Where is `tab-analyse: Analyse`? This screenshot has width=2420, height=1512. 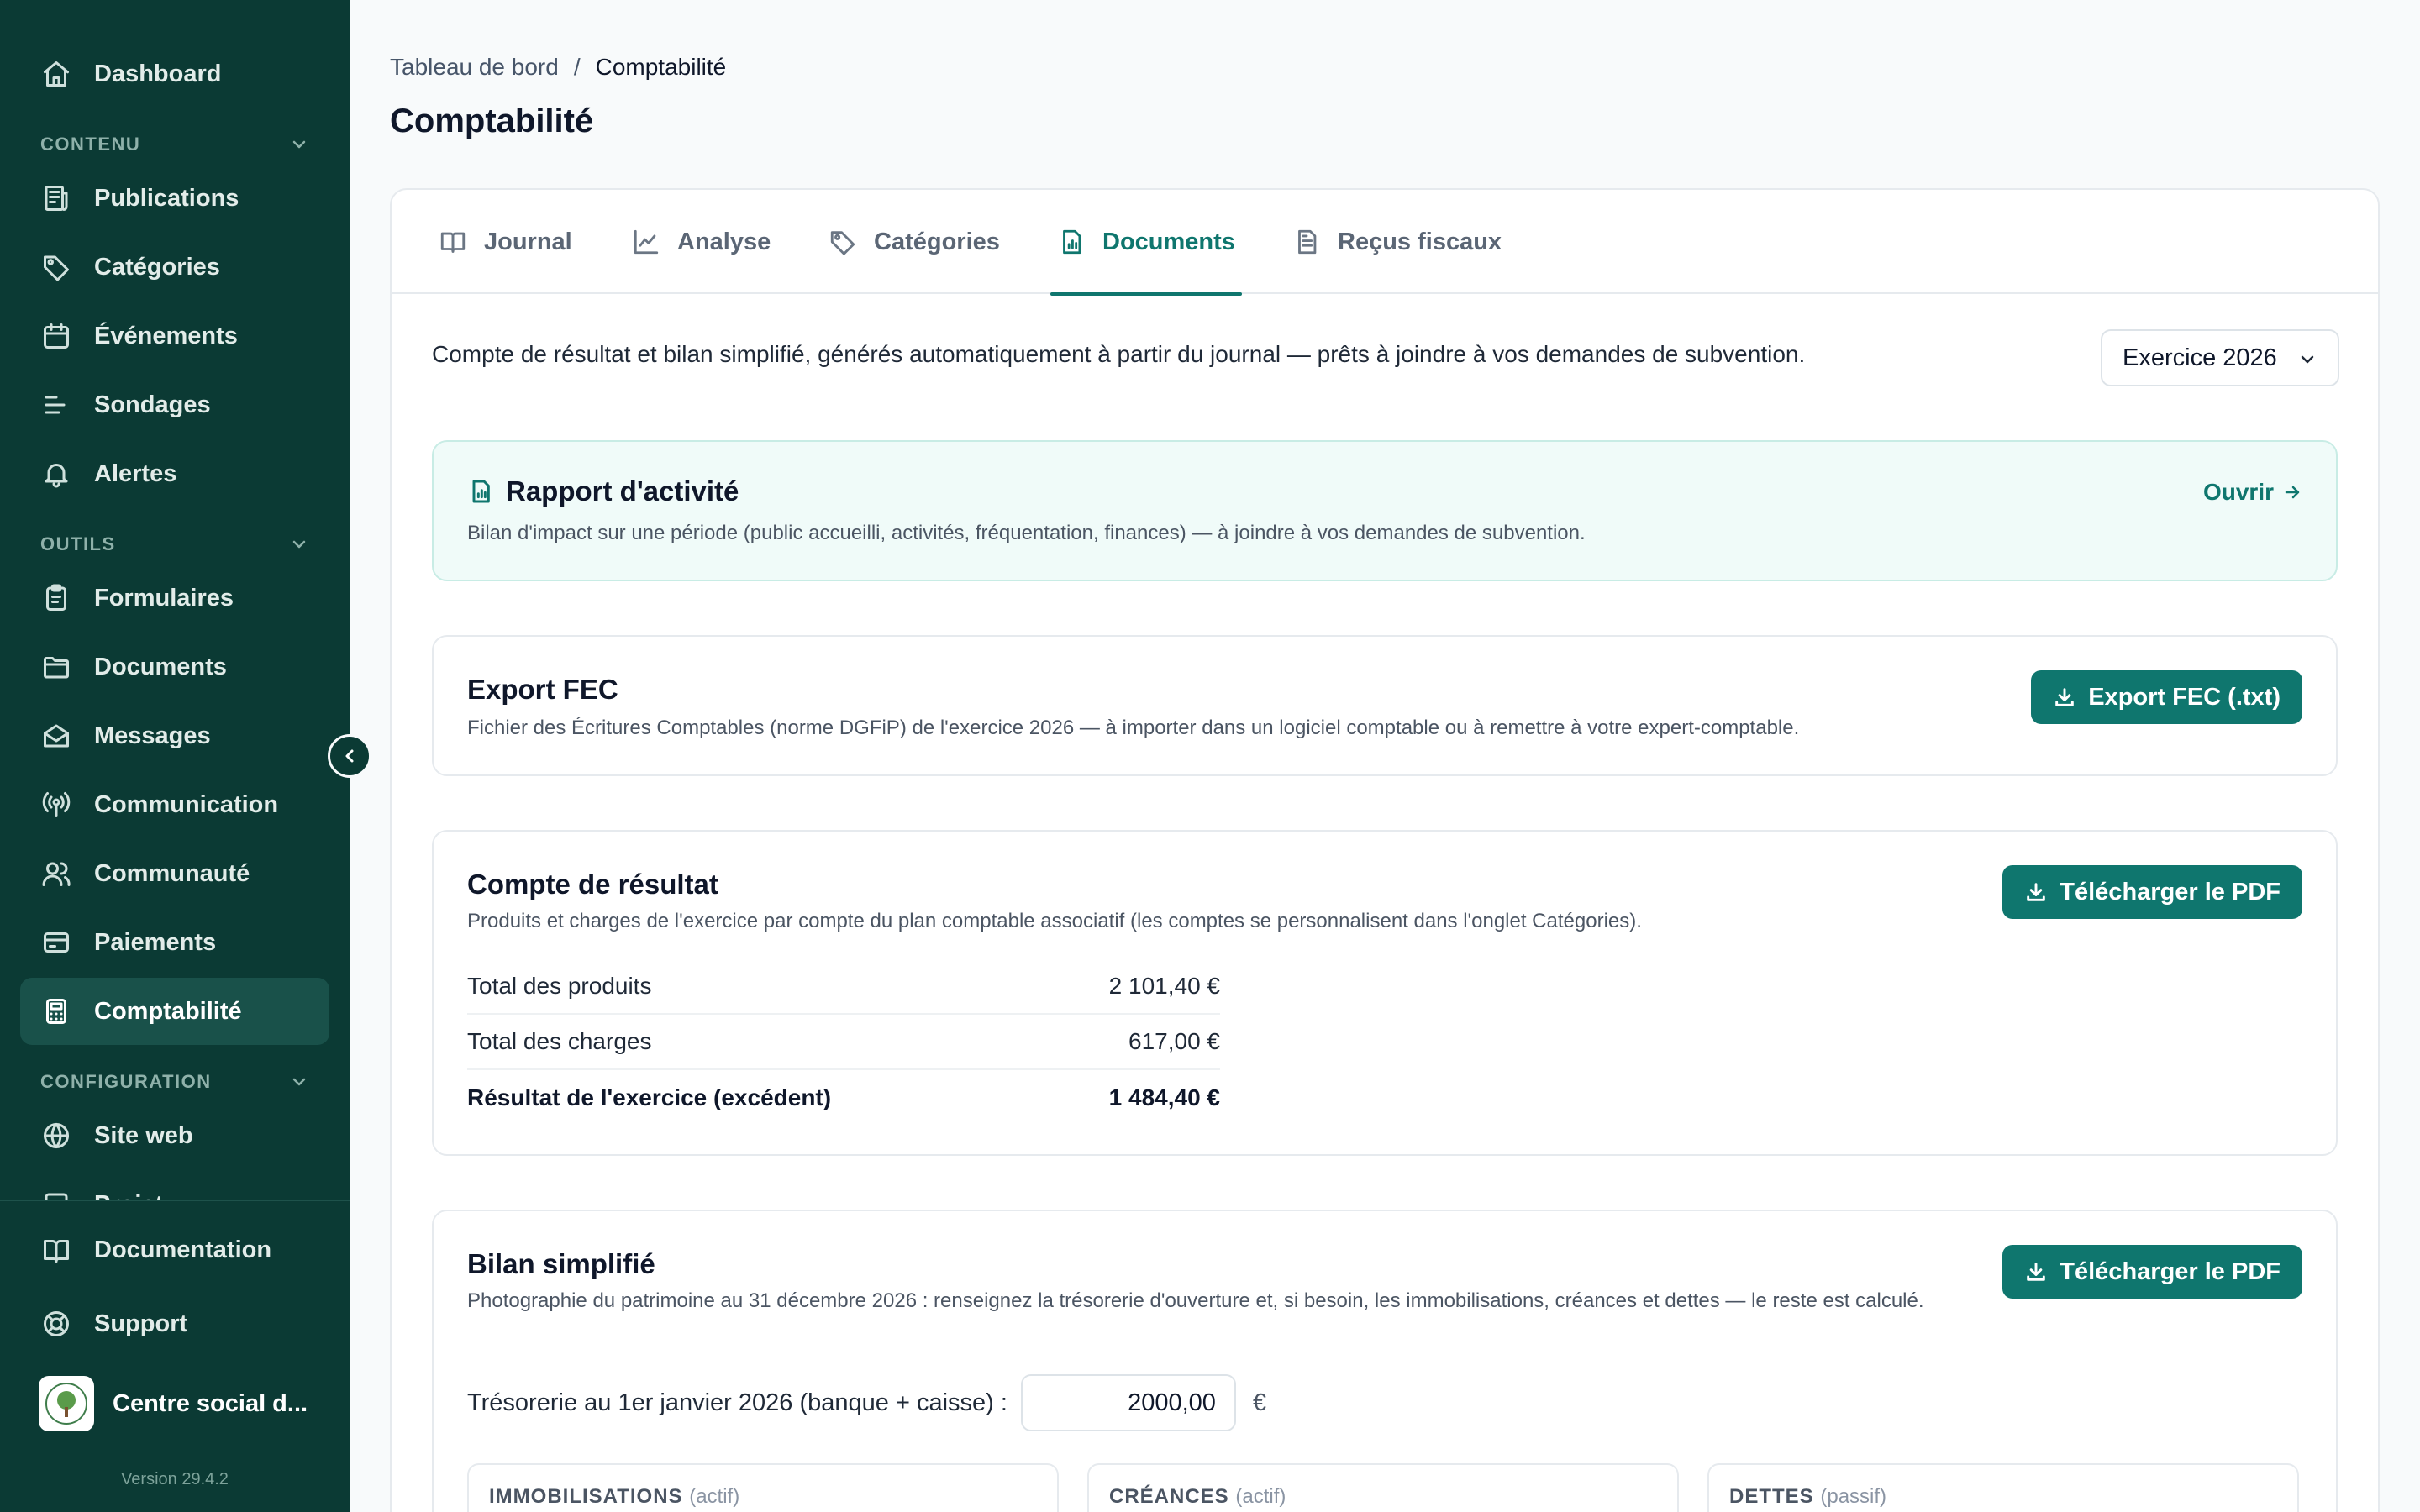
tab-analyse: Analyse is located at coordinates (702, 242).